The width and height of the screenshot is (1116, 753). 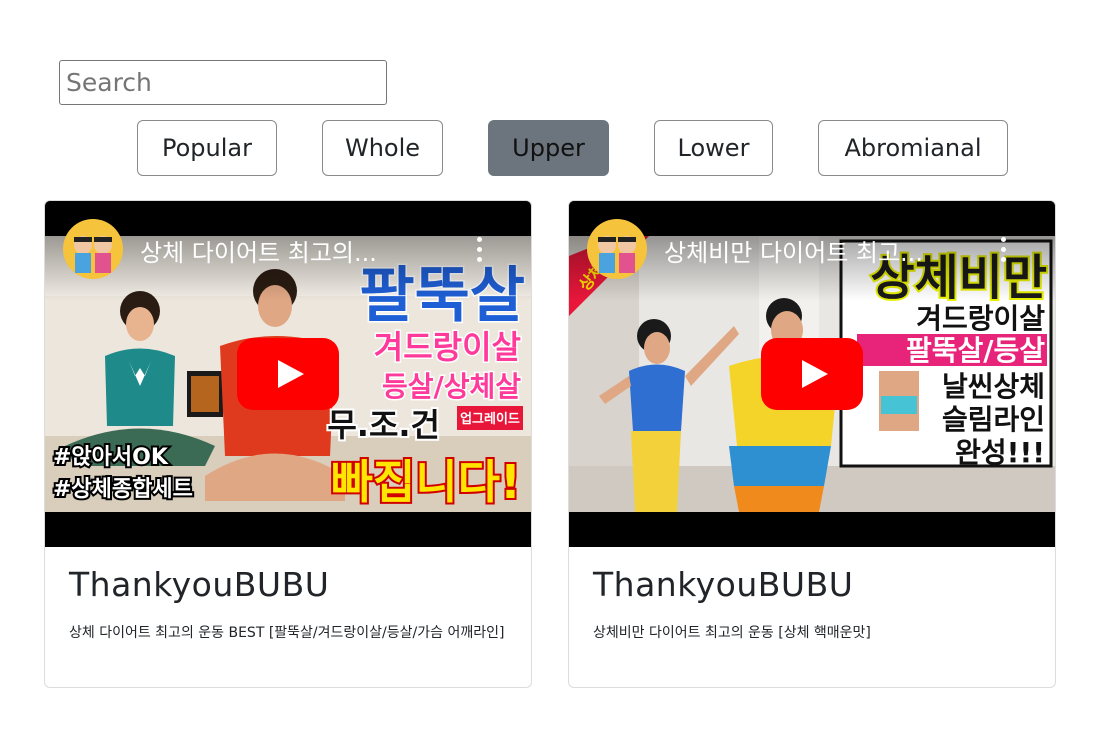 I want to click on category-whole-button: Whole, so click(x=382, y=148).